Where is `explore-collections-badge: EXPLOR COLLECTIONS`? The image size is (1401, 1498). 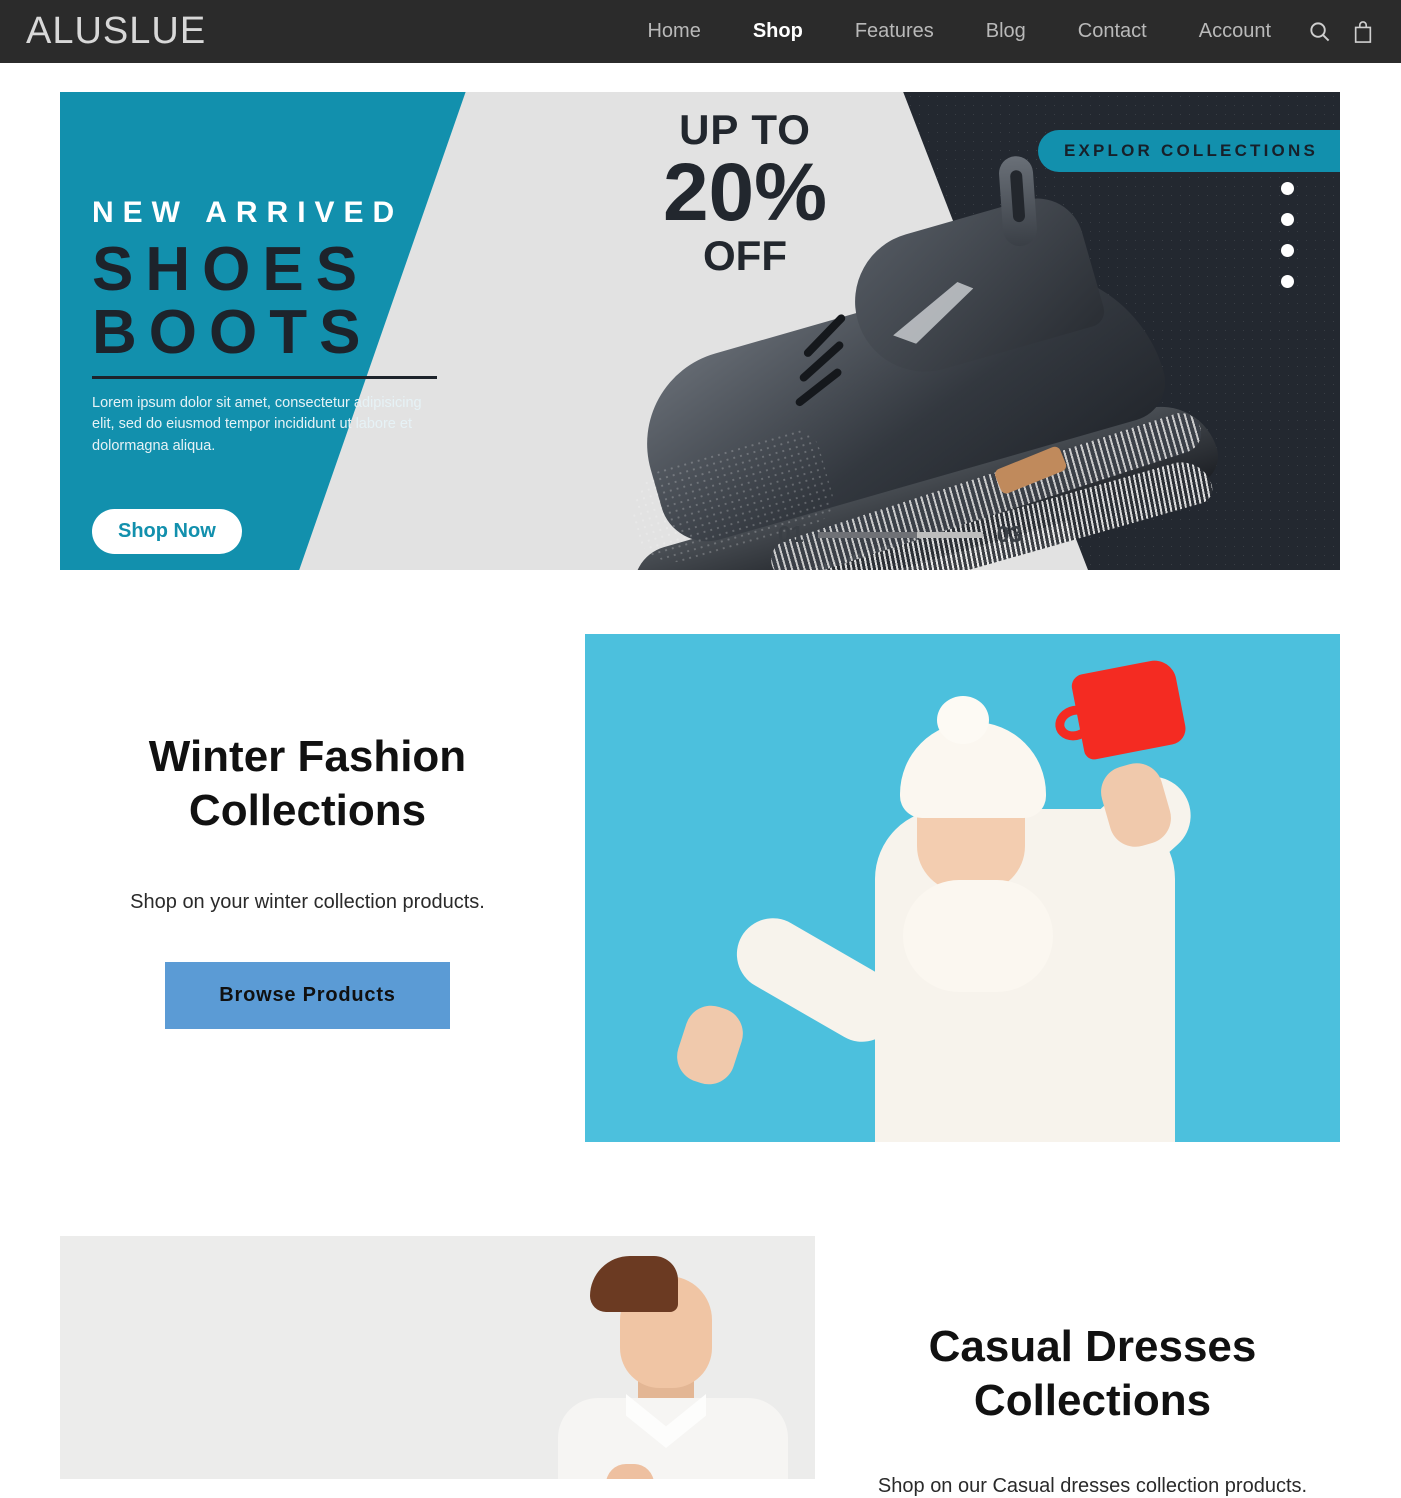
explore-collections-badge: EXPLOR COLLECTIONS is located at coordinates (1188, 151).